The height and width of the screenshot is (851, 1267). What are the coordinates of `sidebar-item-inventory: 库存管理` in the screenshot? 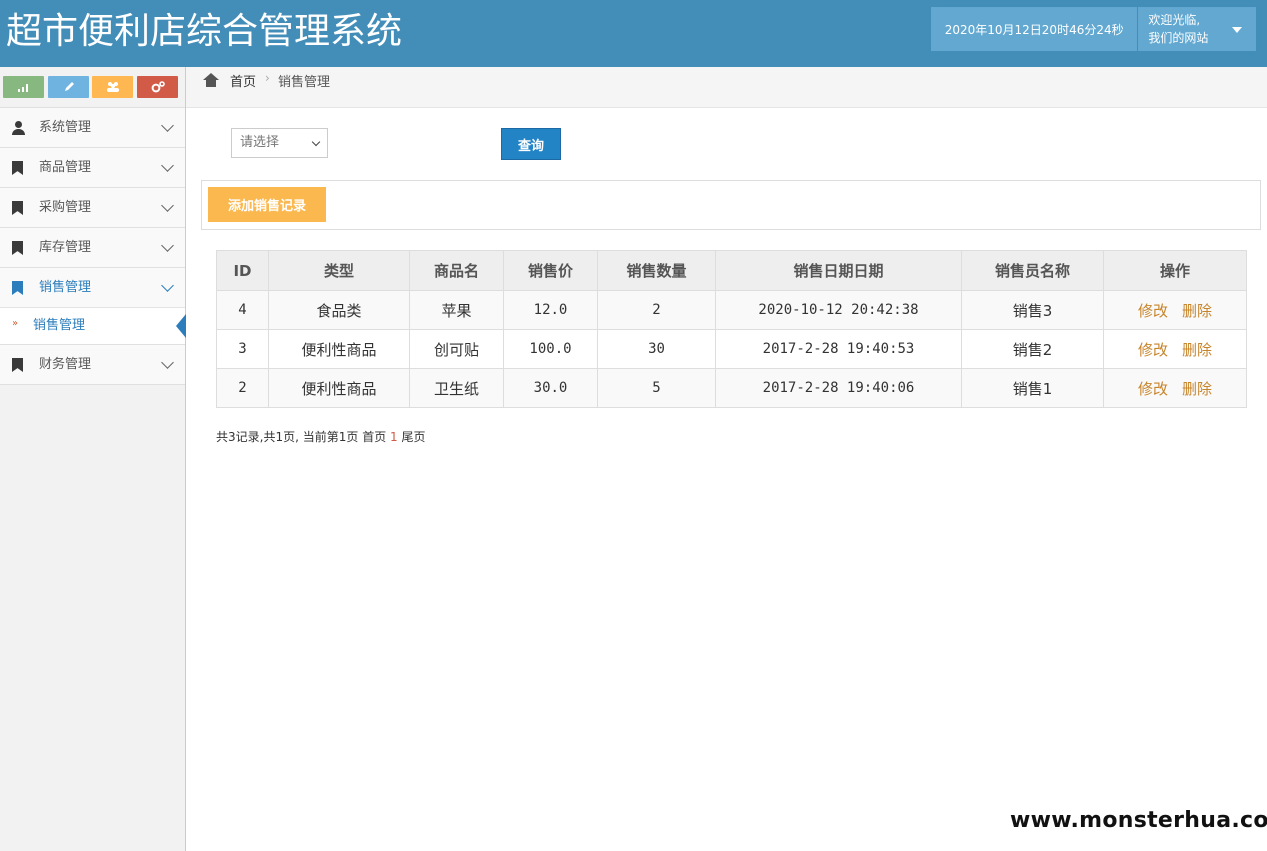 It's located at (92, 247).